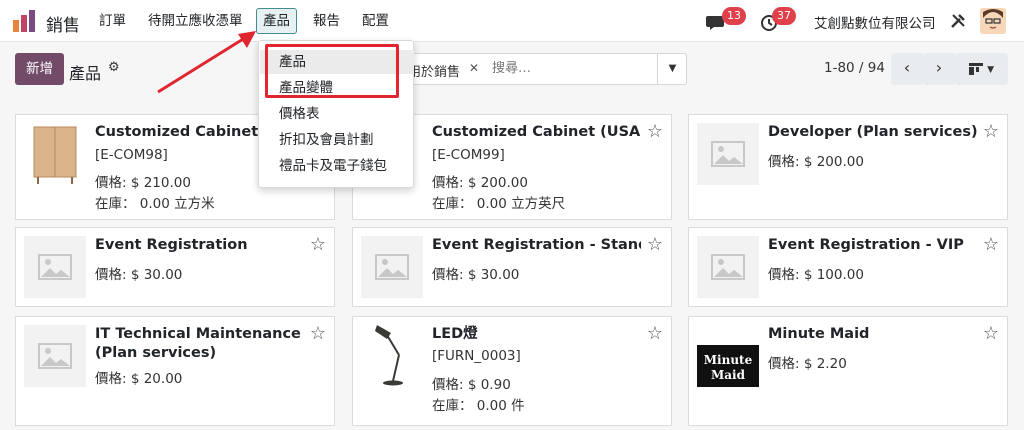  Describe the element at coordinates (471, 385) in the screenshot. I see `product-price: 價格: $ 0.90` at that location.